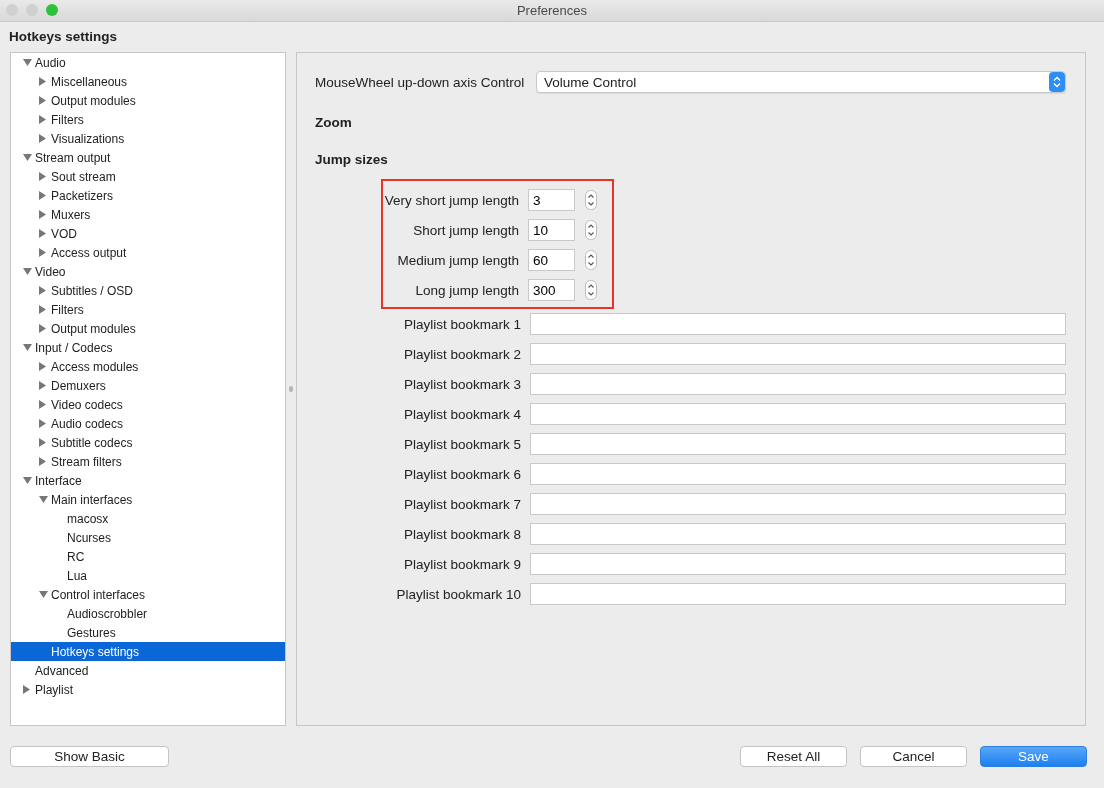 This screenshot has height=788, width=1104. What do you see at coordinates (462, 474) in the screenshot?
I see `field-label: Playlist bookmark 6` at bounding box center [462, 474].